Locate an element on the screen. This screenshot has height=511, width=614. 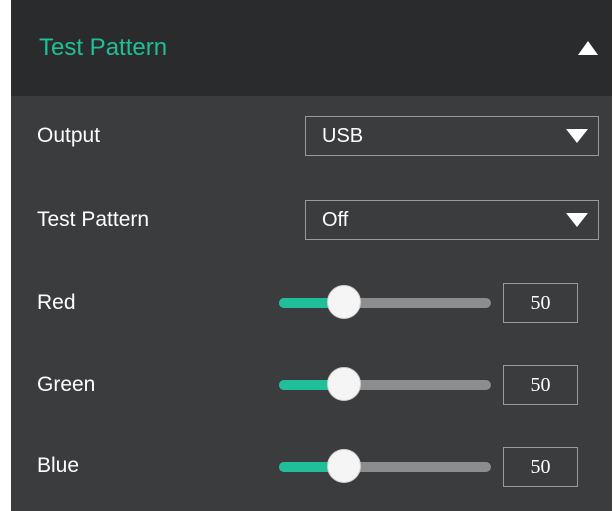
blue-value-input: 50 is located at coordinates (540, 467).